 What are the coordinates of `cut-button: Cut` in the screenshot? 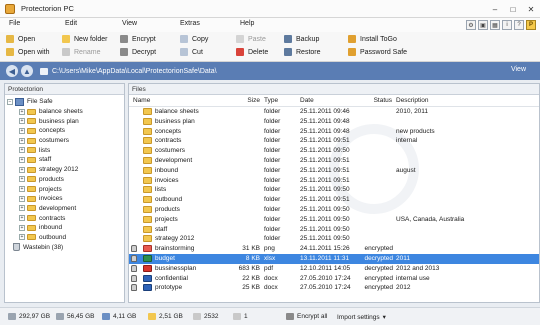 It's located at (191, 52).